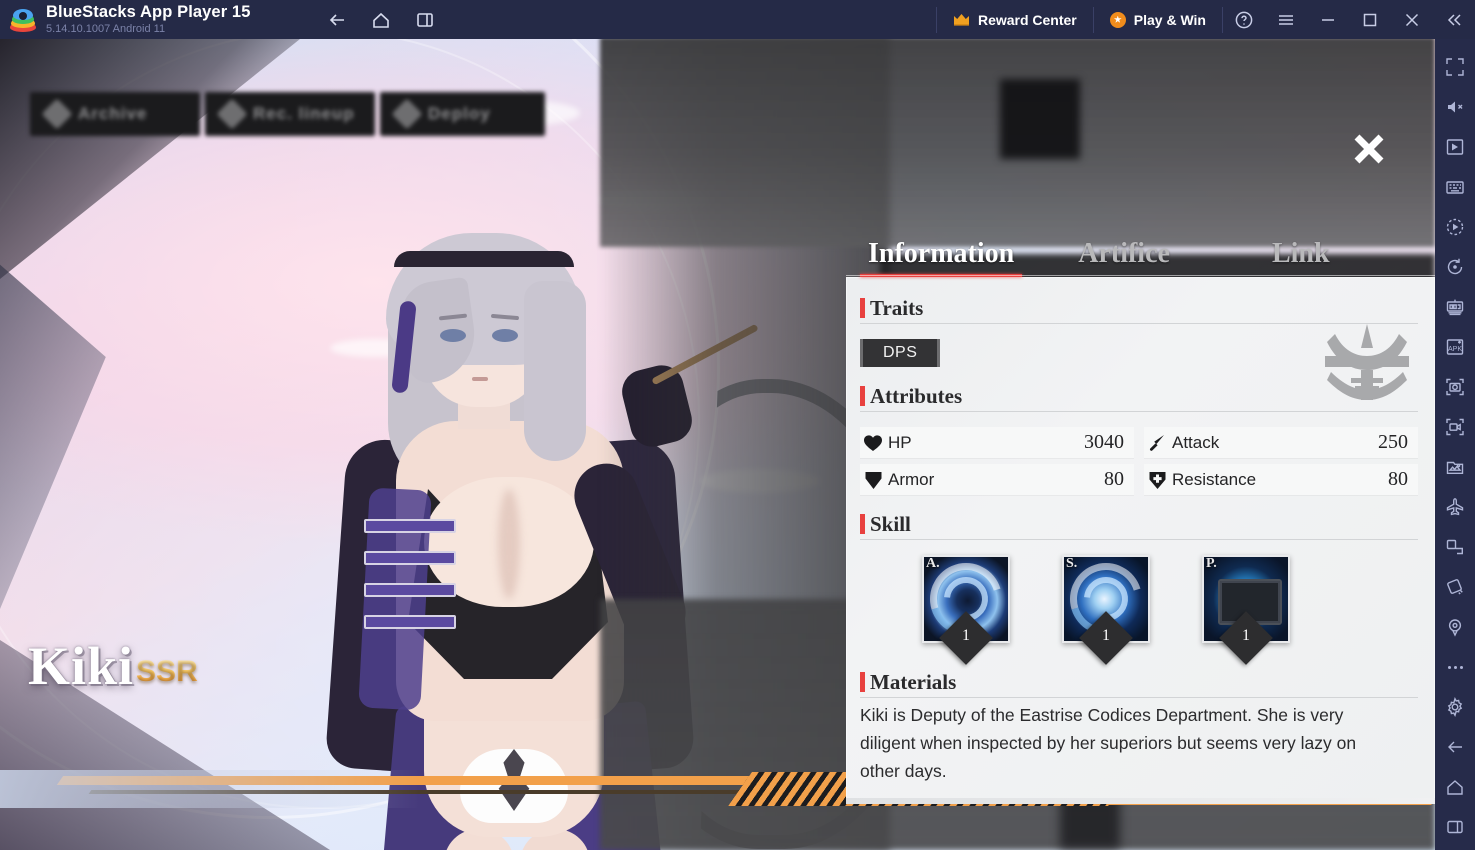 This screenshot has width=1475, height=850. What do you see at coordinates (1455, 627) in the screenshot?
I see `location-icon` at bounding box center [1455, 627].